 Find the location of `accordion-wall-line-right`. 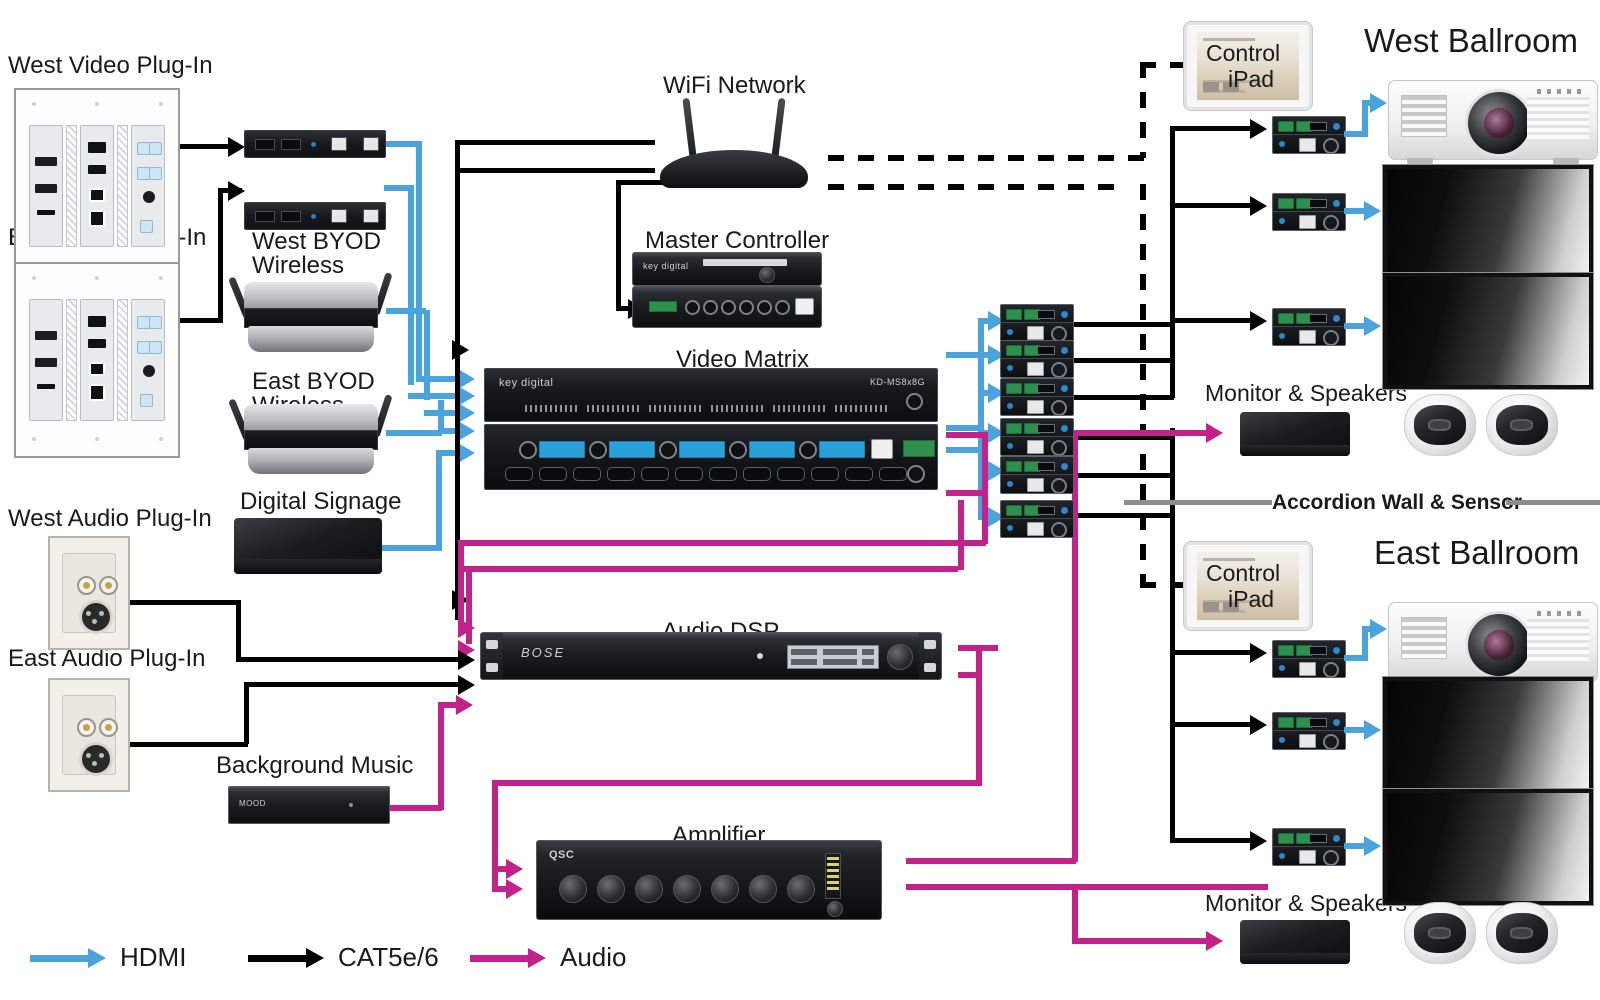

accordion-wall-line-right is located at coordinates (1553, 502).